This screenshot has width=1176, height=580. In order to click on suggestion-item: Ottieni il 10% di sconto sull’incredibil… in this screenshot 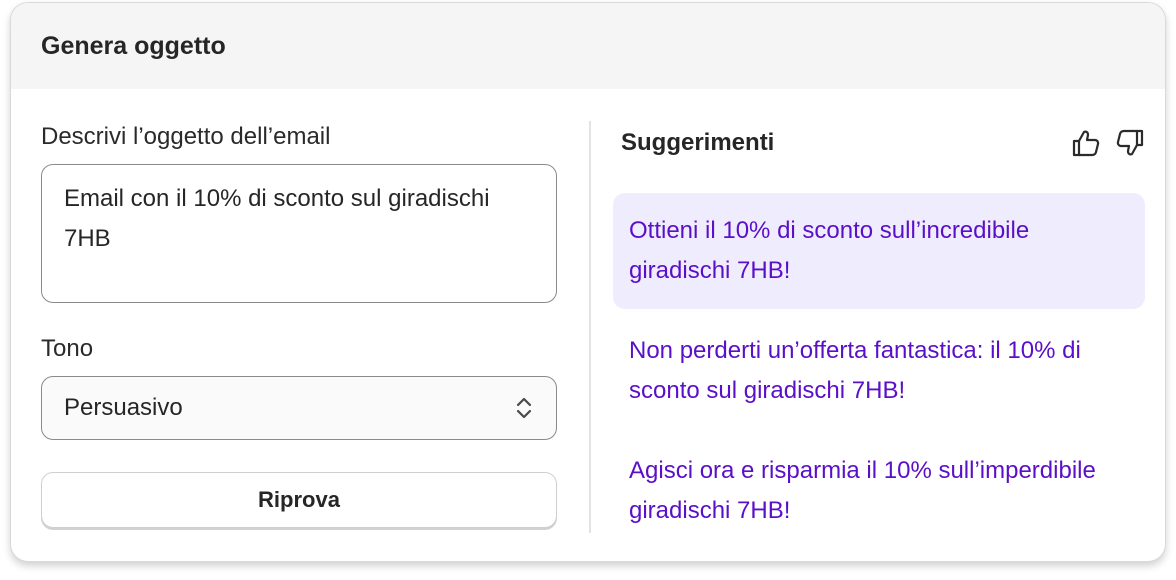, I will do `click(879, 251)`.